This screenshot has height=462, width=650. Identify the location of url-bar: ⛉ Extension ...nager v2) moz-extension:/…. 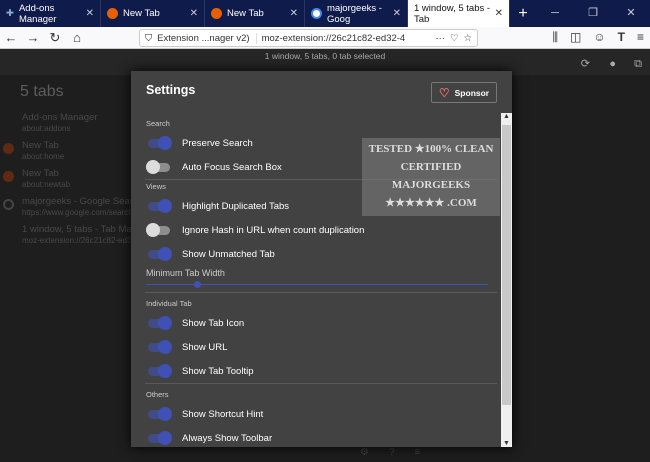
(308, 38).